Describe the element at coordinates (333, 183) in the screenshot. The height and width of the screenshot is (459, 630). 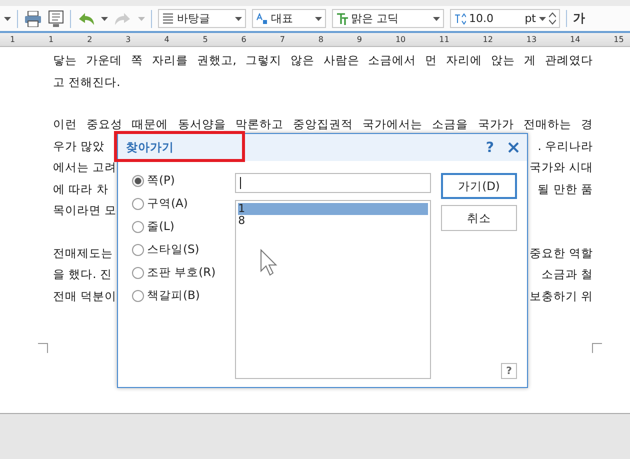
I see `input-field` at that location.